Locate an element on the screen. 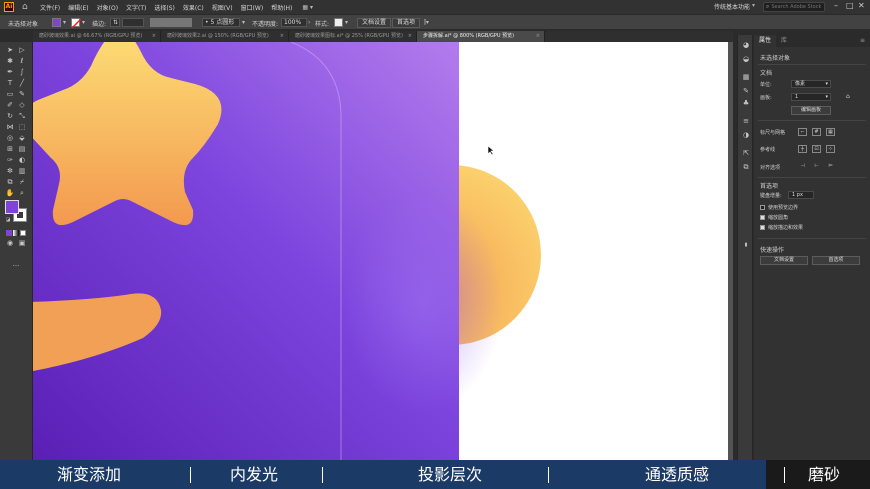 This screenshot has height=489, width=870. snap-grid-icon: ⊢ is located at coordinates (816, 167).